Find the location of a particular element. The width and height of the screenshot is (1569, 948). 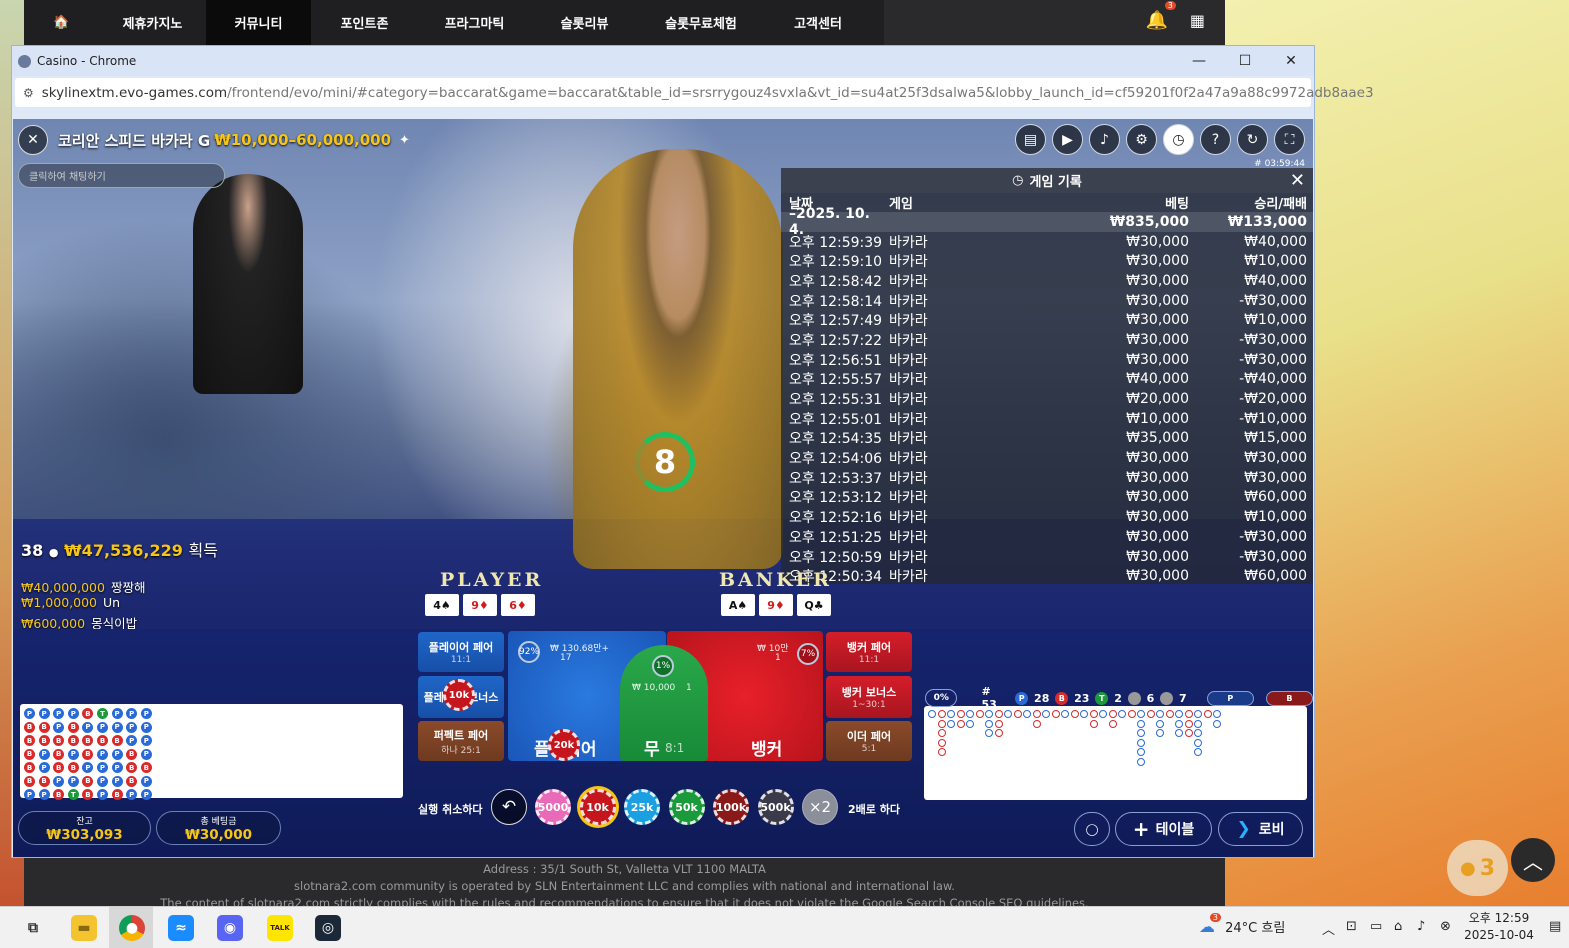

tray-chevron-icon: ︿ is located at coordinates (1328, 928).